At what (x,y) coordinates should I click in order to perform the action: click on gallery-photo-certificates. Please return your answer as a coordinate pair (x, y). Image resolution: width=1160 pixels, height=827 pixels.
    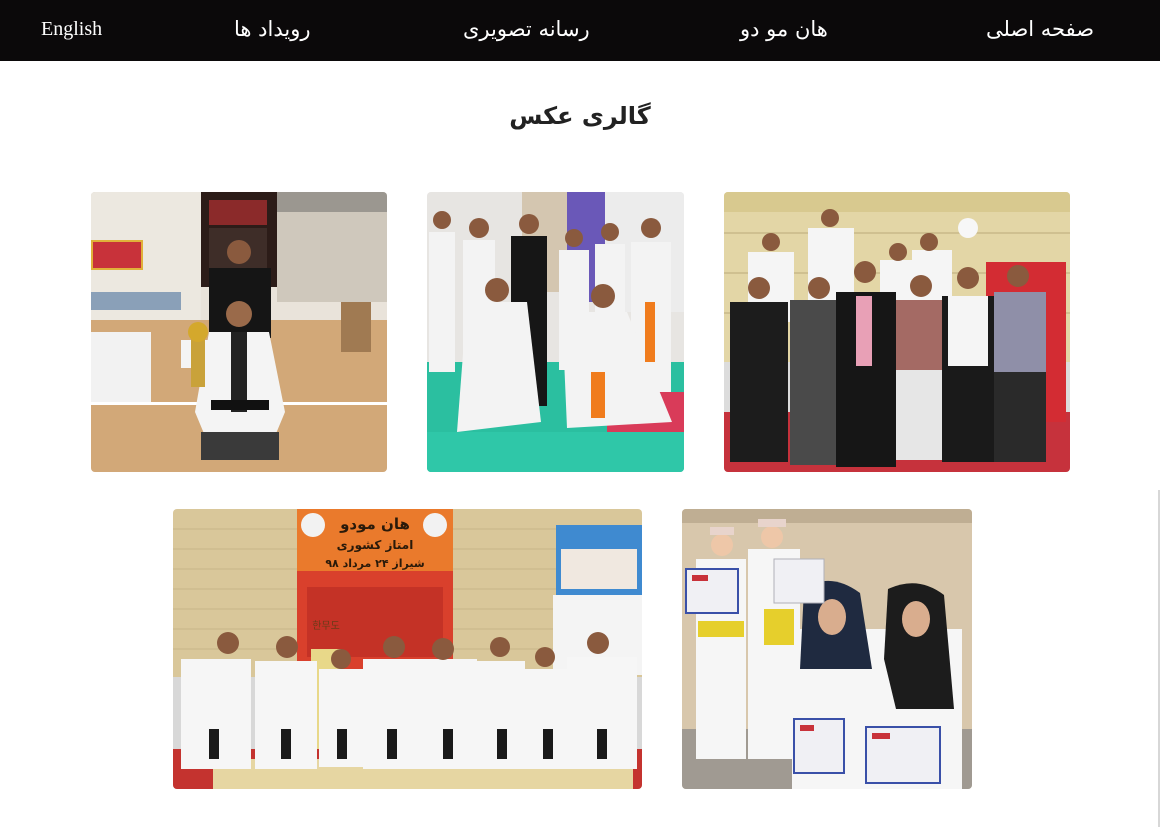
    Looking at the image, I should click on (827, 649).